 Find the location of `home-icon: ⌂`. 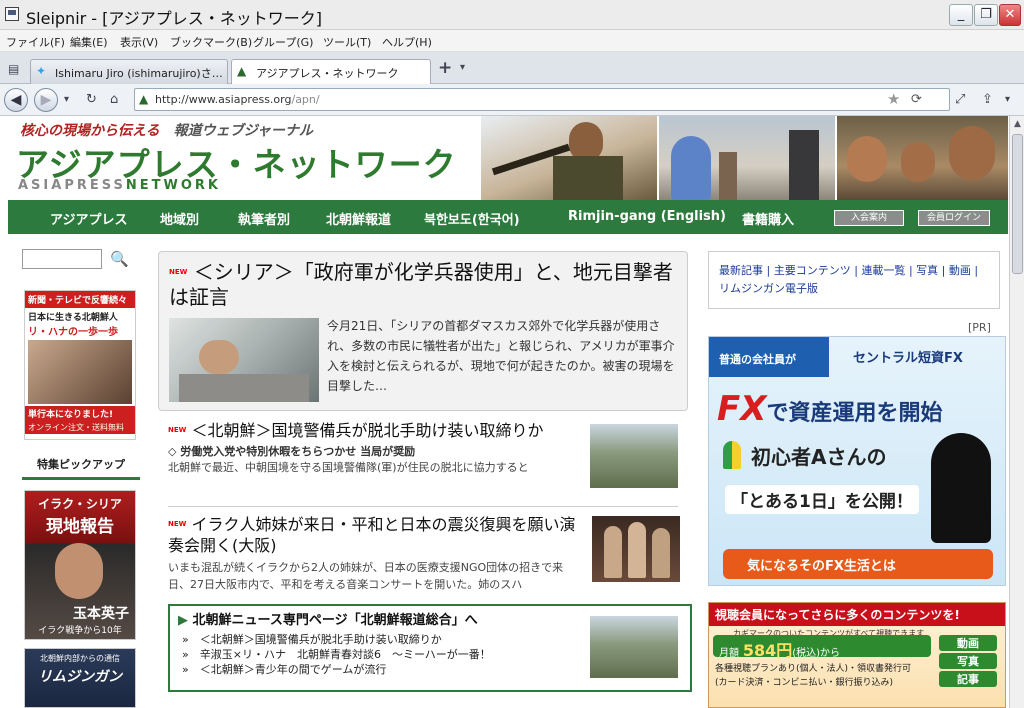

home-icon: ⌂ is located at coordinates (114, 99).